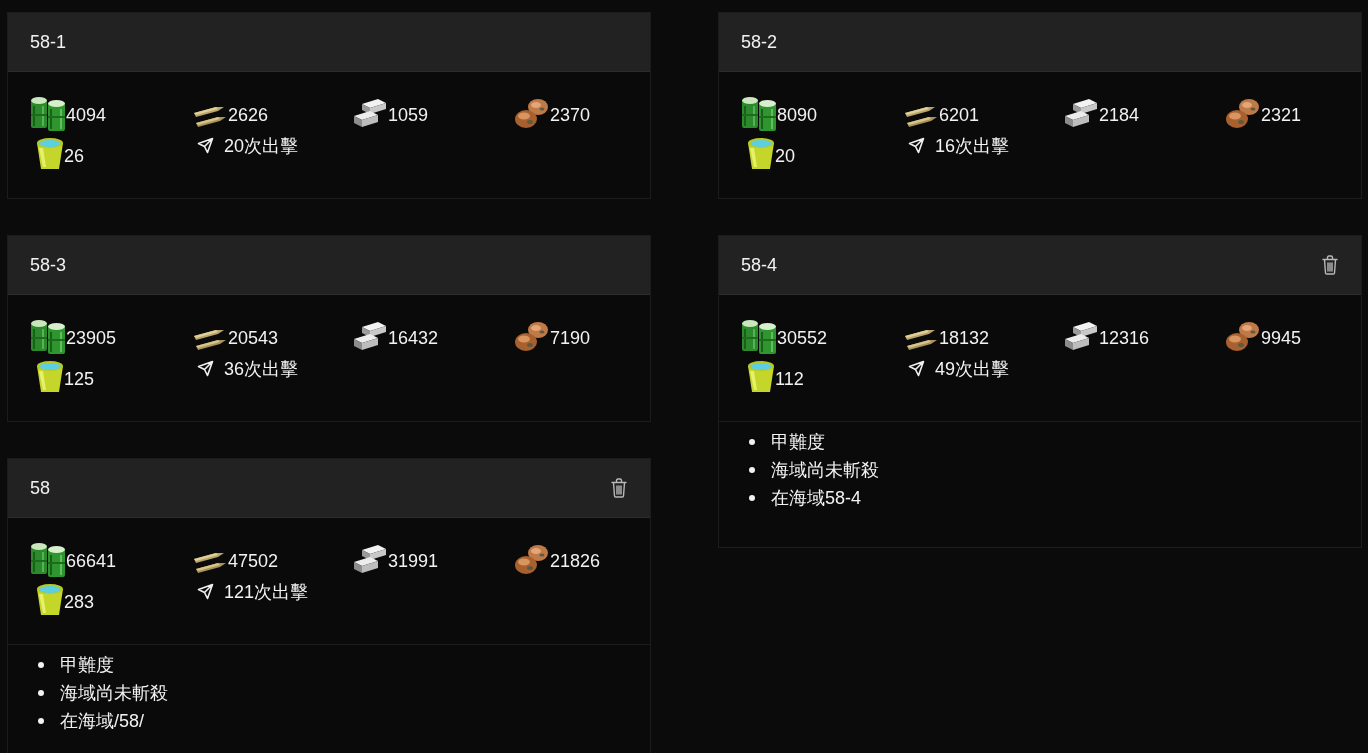 Image resolution: width=1368 pixels, height=753 pixels. I want to click on resource-amount: 20543, so click(253, 338).